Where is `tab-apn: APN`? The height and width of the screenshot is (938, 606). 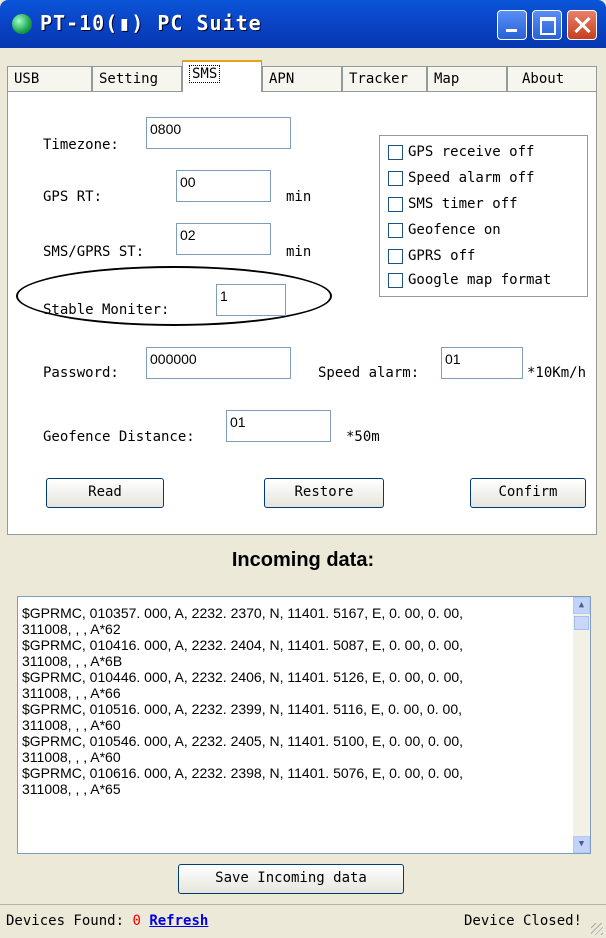
tab-apn: APN is located at coordinates (302, 78).